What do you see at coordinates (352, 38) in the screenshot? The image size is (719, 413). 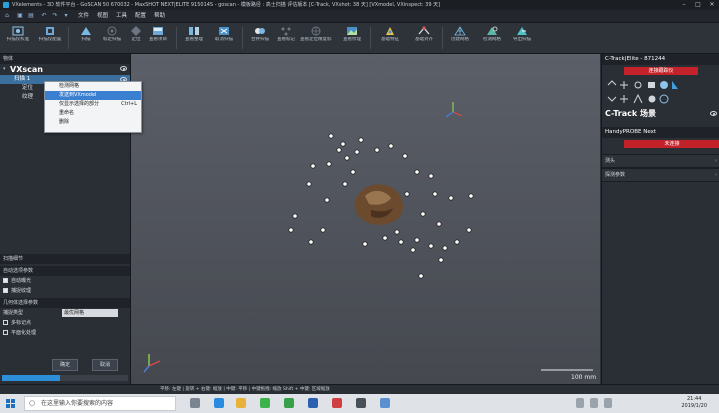 I see `tool-texture: 查看纹理` at bounding box center [352, 38].